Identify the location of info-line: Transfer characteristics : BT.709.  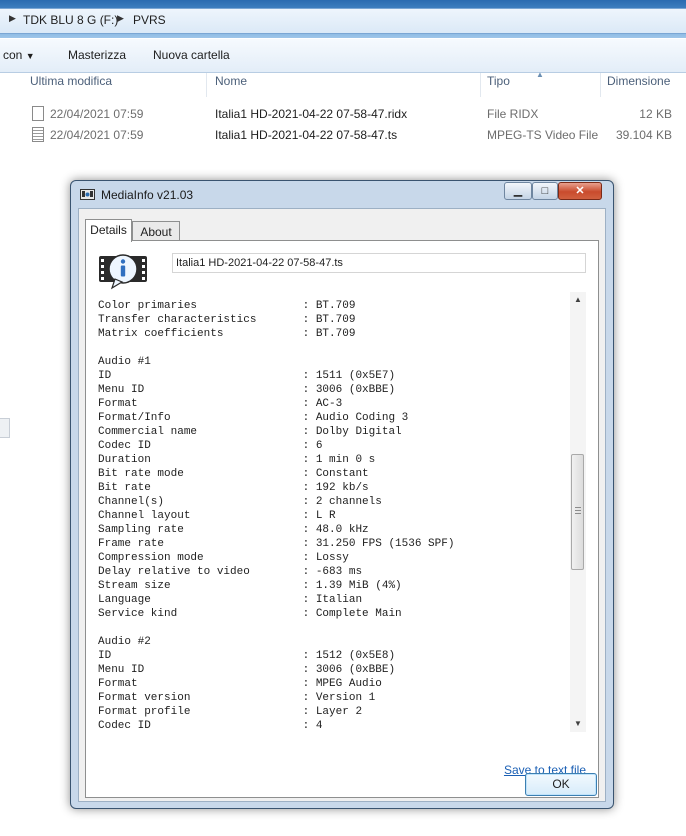
(227, 320).